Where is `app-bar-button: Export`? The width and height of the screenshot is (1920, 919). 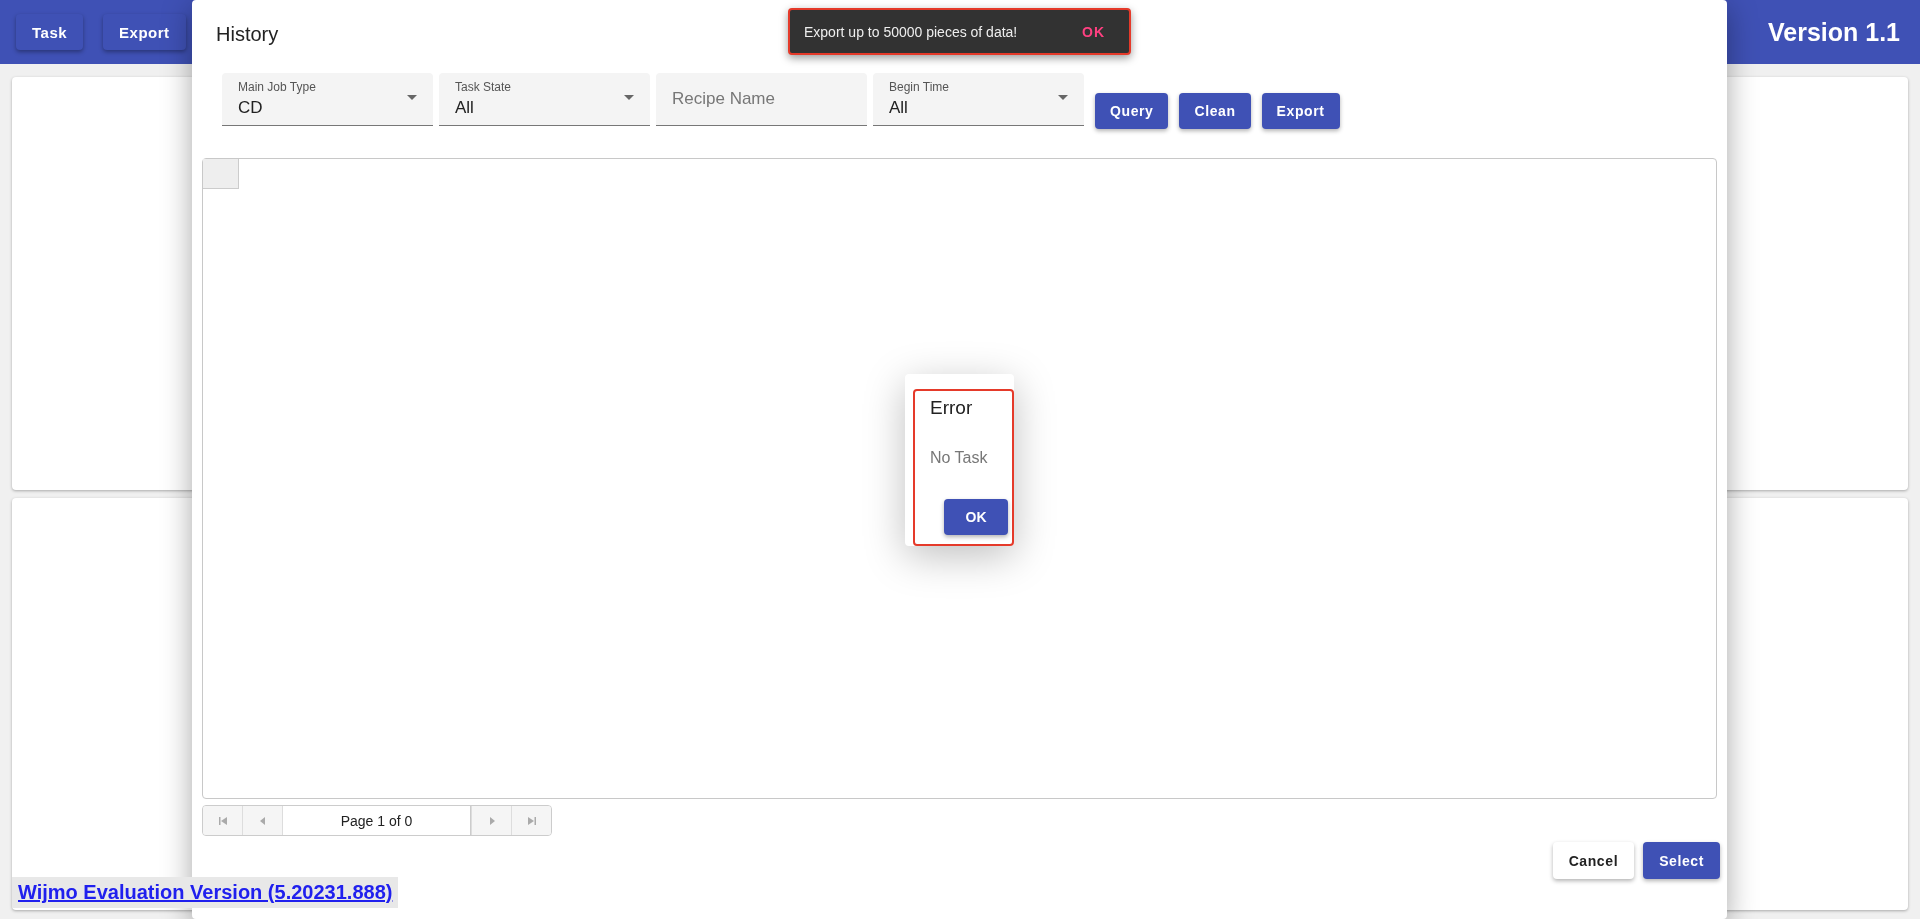
app-bar-button: Export is located at coordinates (144, 32).